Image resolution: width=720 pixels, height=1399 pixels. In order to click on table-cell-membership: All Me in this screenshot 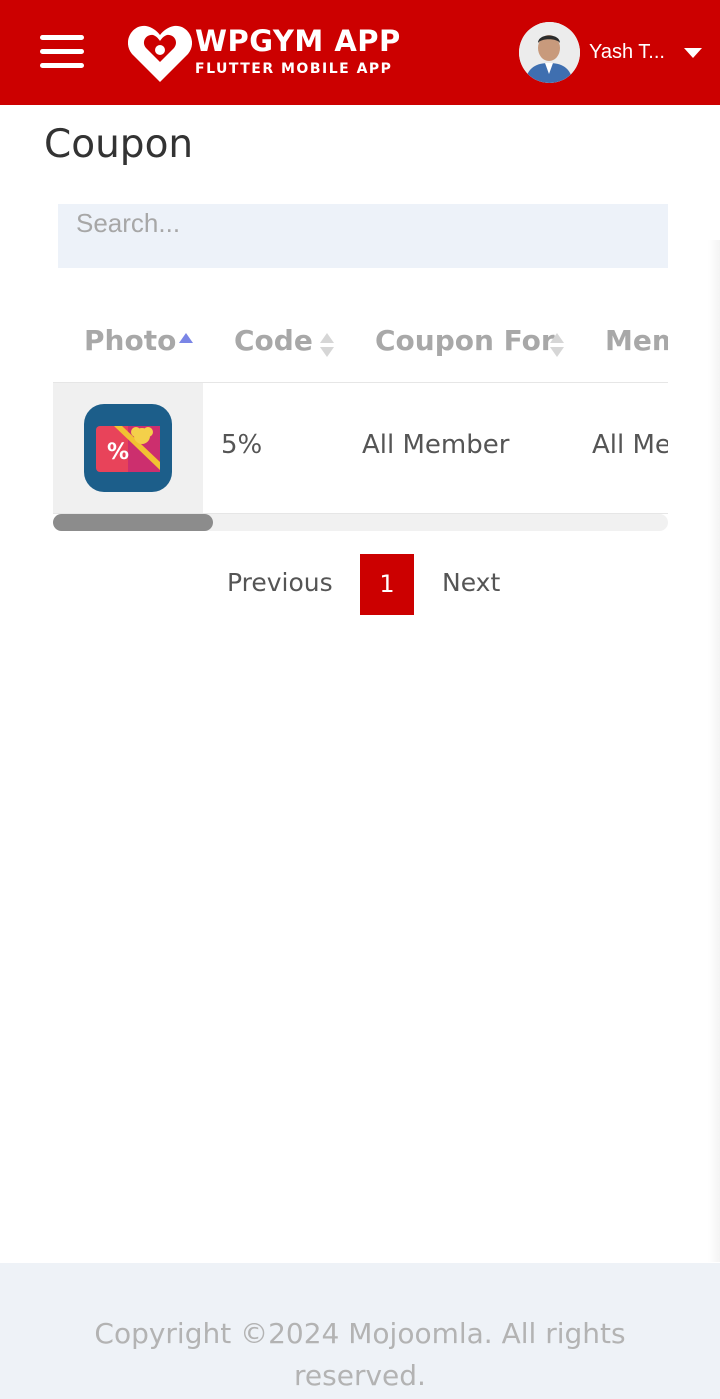, I will do `click(630, 445)`.